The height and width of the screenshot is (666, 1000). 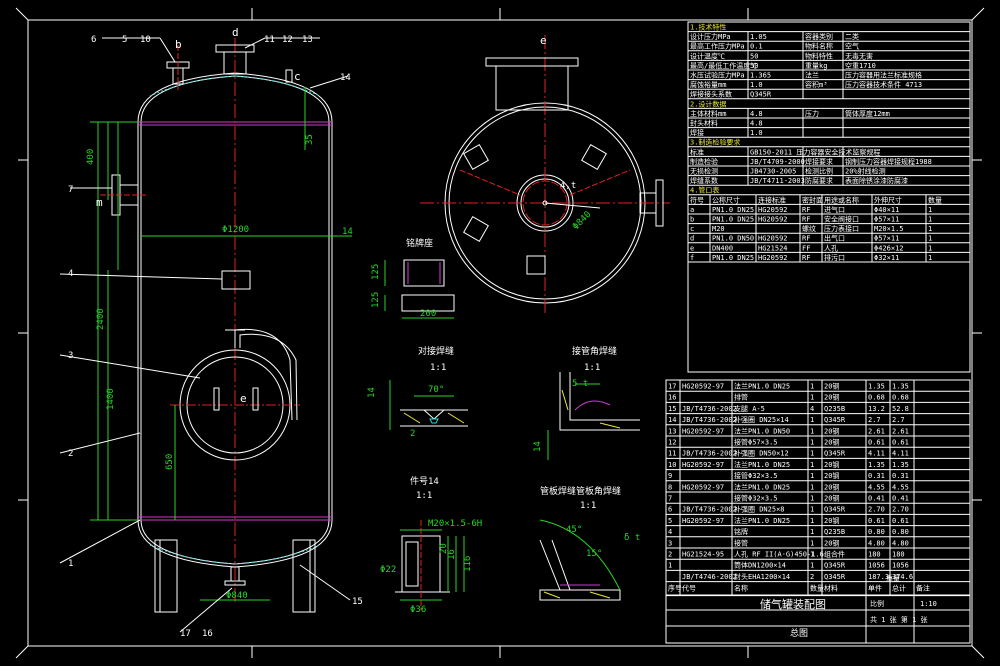 What do you see at coordinates (816, 66) in the screenshot?
I see `spec-row-3-c2: 重量kg` at bounding box center [816, 66].